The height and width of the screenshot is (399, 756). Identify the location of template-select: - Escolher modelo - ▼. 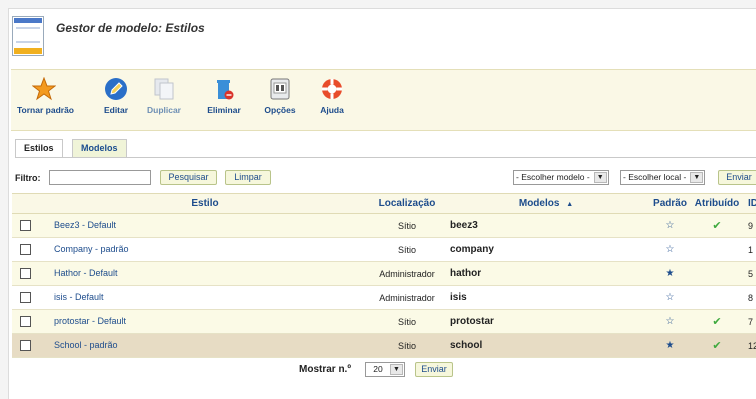
(561, 177).